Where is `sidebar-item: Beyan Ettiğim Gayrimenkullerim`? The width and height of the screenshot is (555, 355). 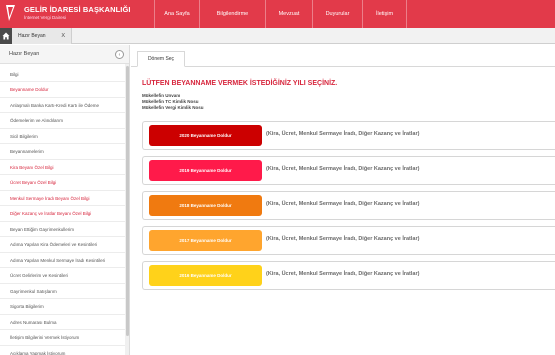
sidebar-item: Beyan Ettiğim Gayrimenkullerim is located at coordinates (62, 229).